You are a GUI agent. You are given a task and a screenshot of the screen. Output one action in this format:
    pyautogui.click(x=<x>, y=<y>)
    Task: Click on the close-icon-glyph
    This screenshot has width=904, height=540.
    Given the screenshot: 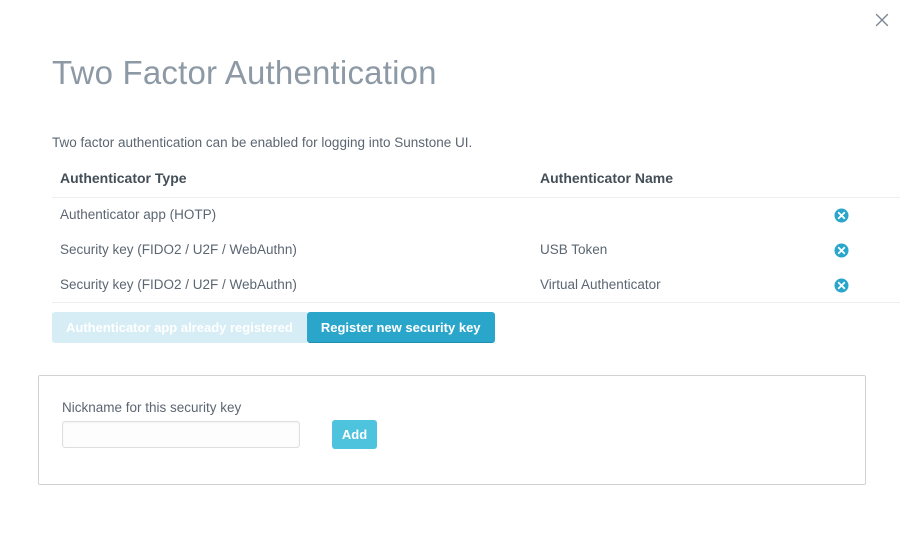 What is the action you would take?
    pyautogui.click(x=882, y=20)
    